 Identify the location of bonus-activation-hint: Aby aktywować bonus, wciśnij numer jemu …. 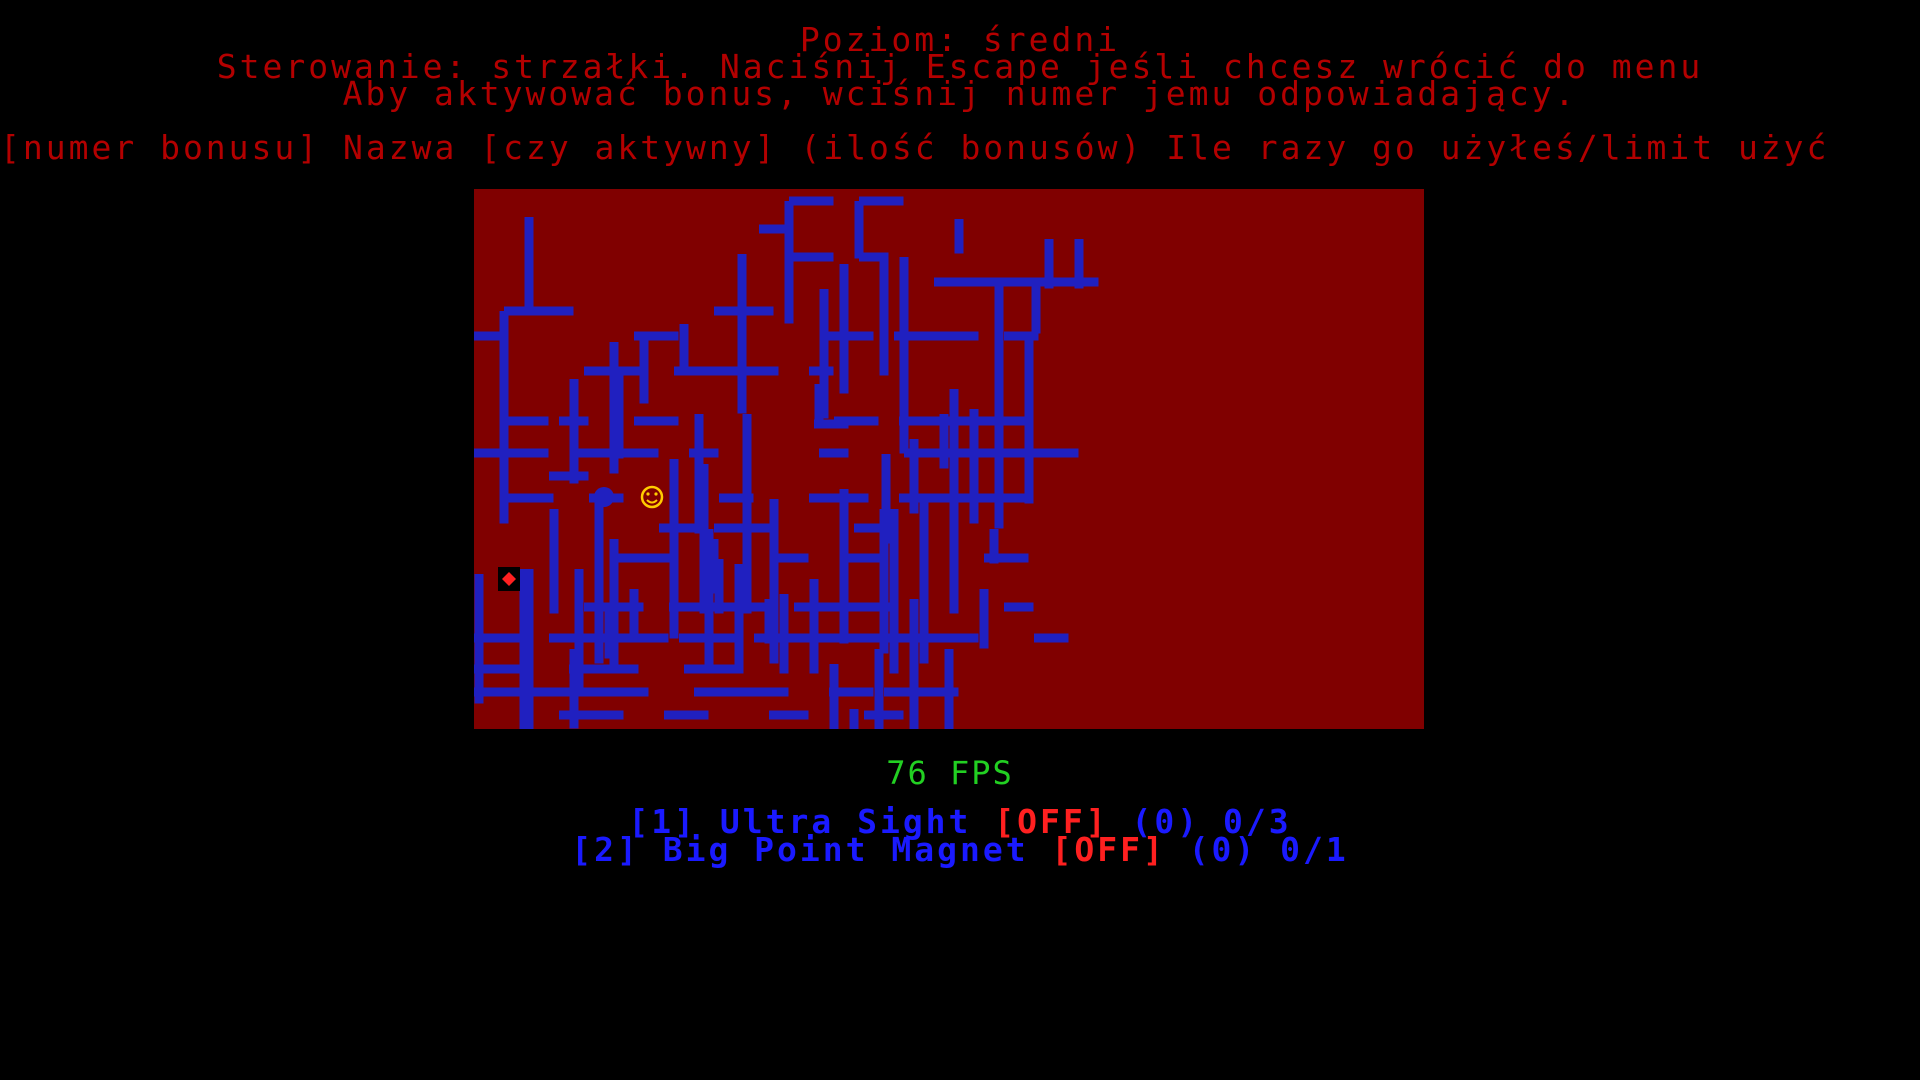
(960, 93).